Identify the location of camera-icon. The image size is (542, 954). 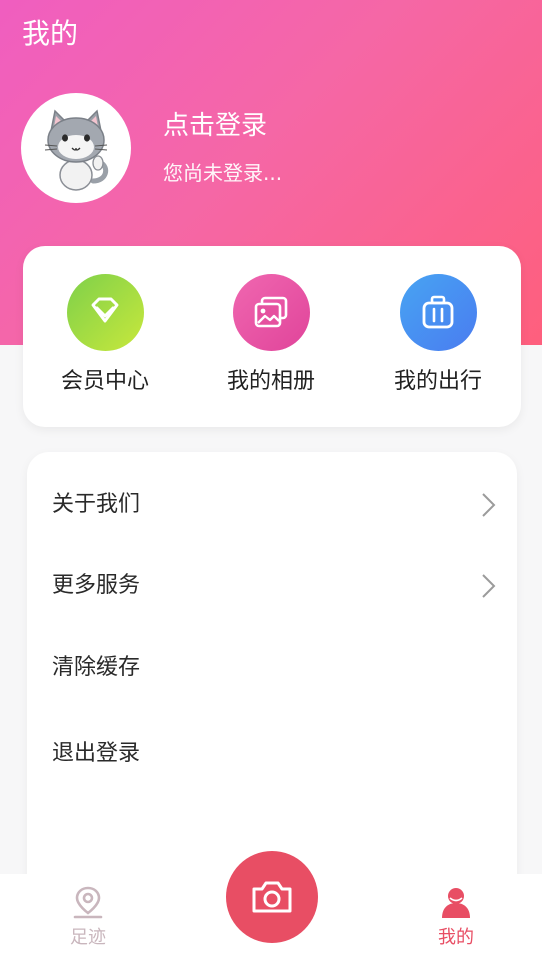
(272, 897).